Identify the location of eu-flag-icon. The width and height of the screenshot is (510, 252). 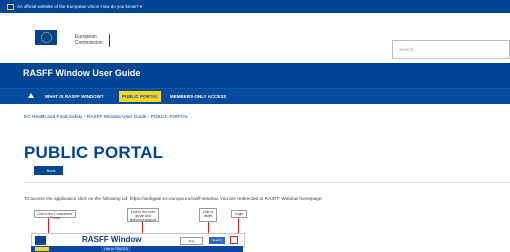
(10, 6).